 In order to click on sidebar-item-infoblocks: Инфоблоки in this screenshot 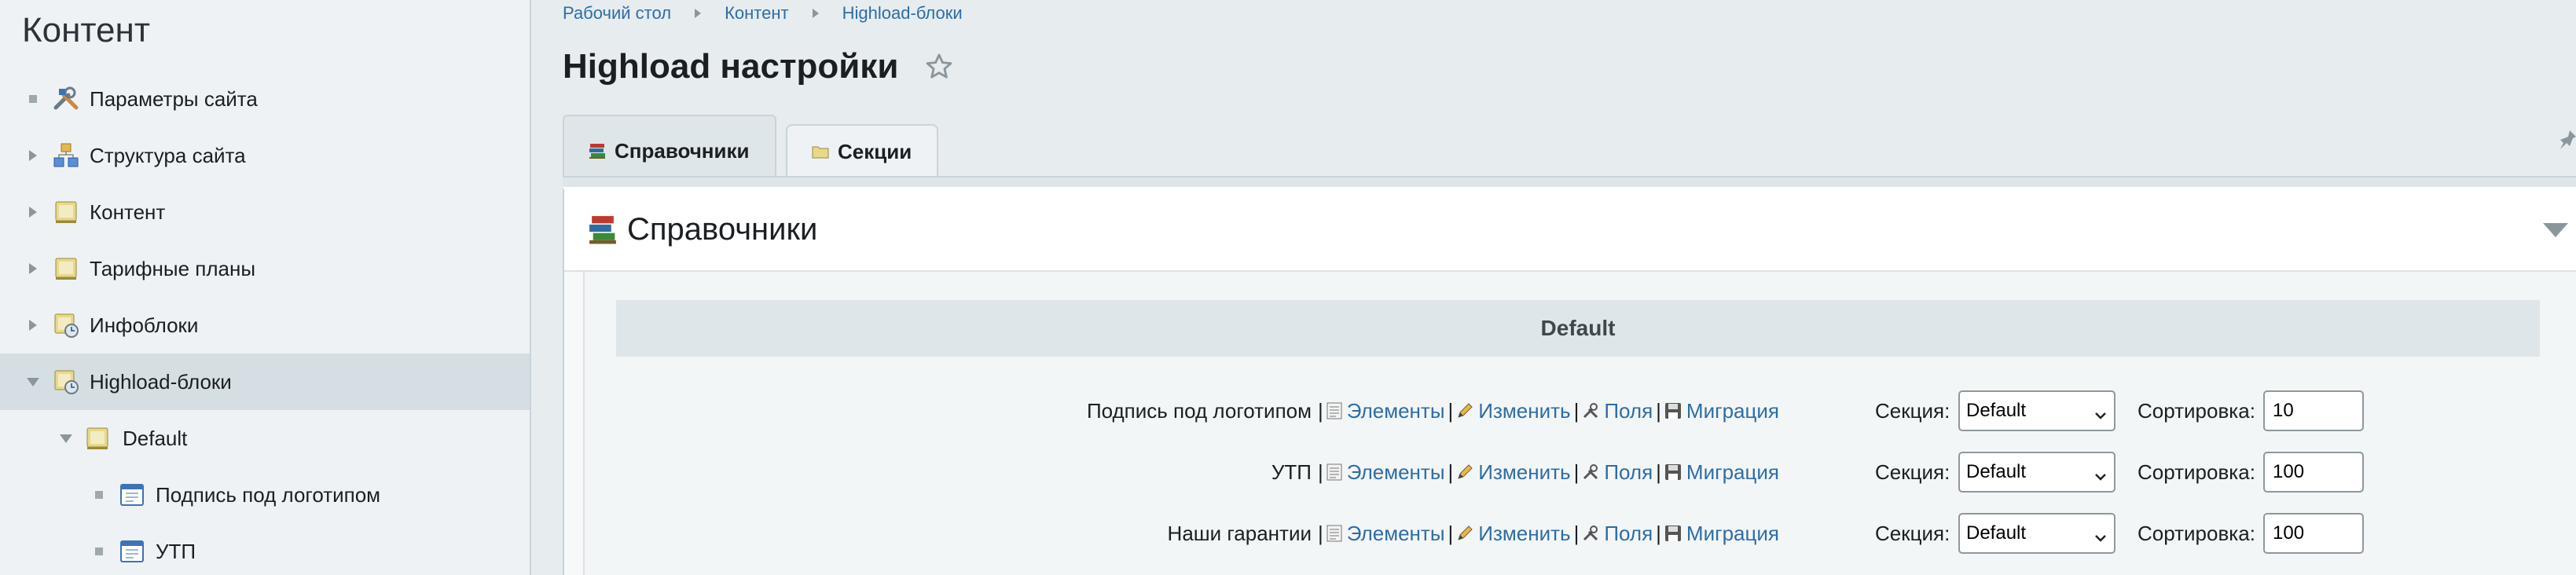, I will do `click(265, 325)`.